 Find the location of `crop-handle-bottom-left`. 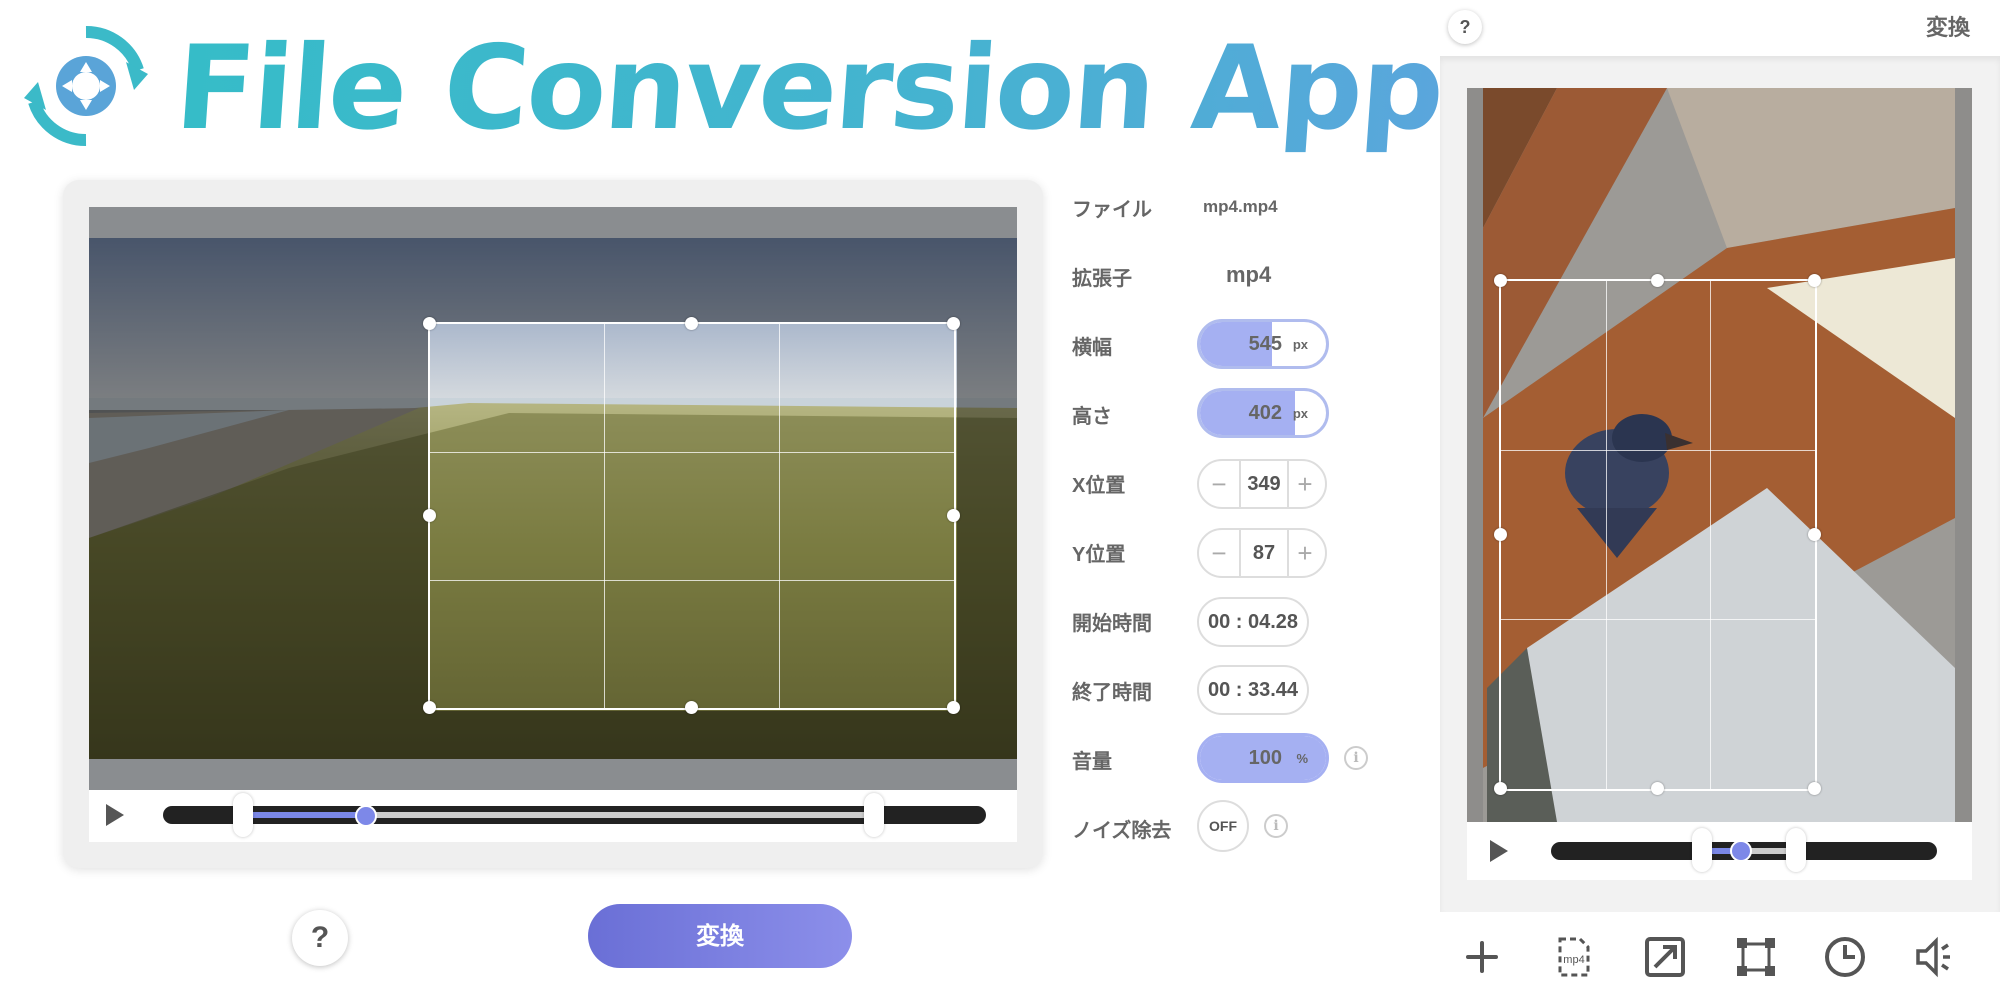

crop-handle-bottom-left is located at coordinates (429, 707).